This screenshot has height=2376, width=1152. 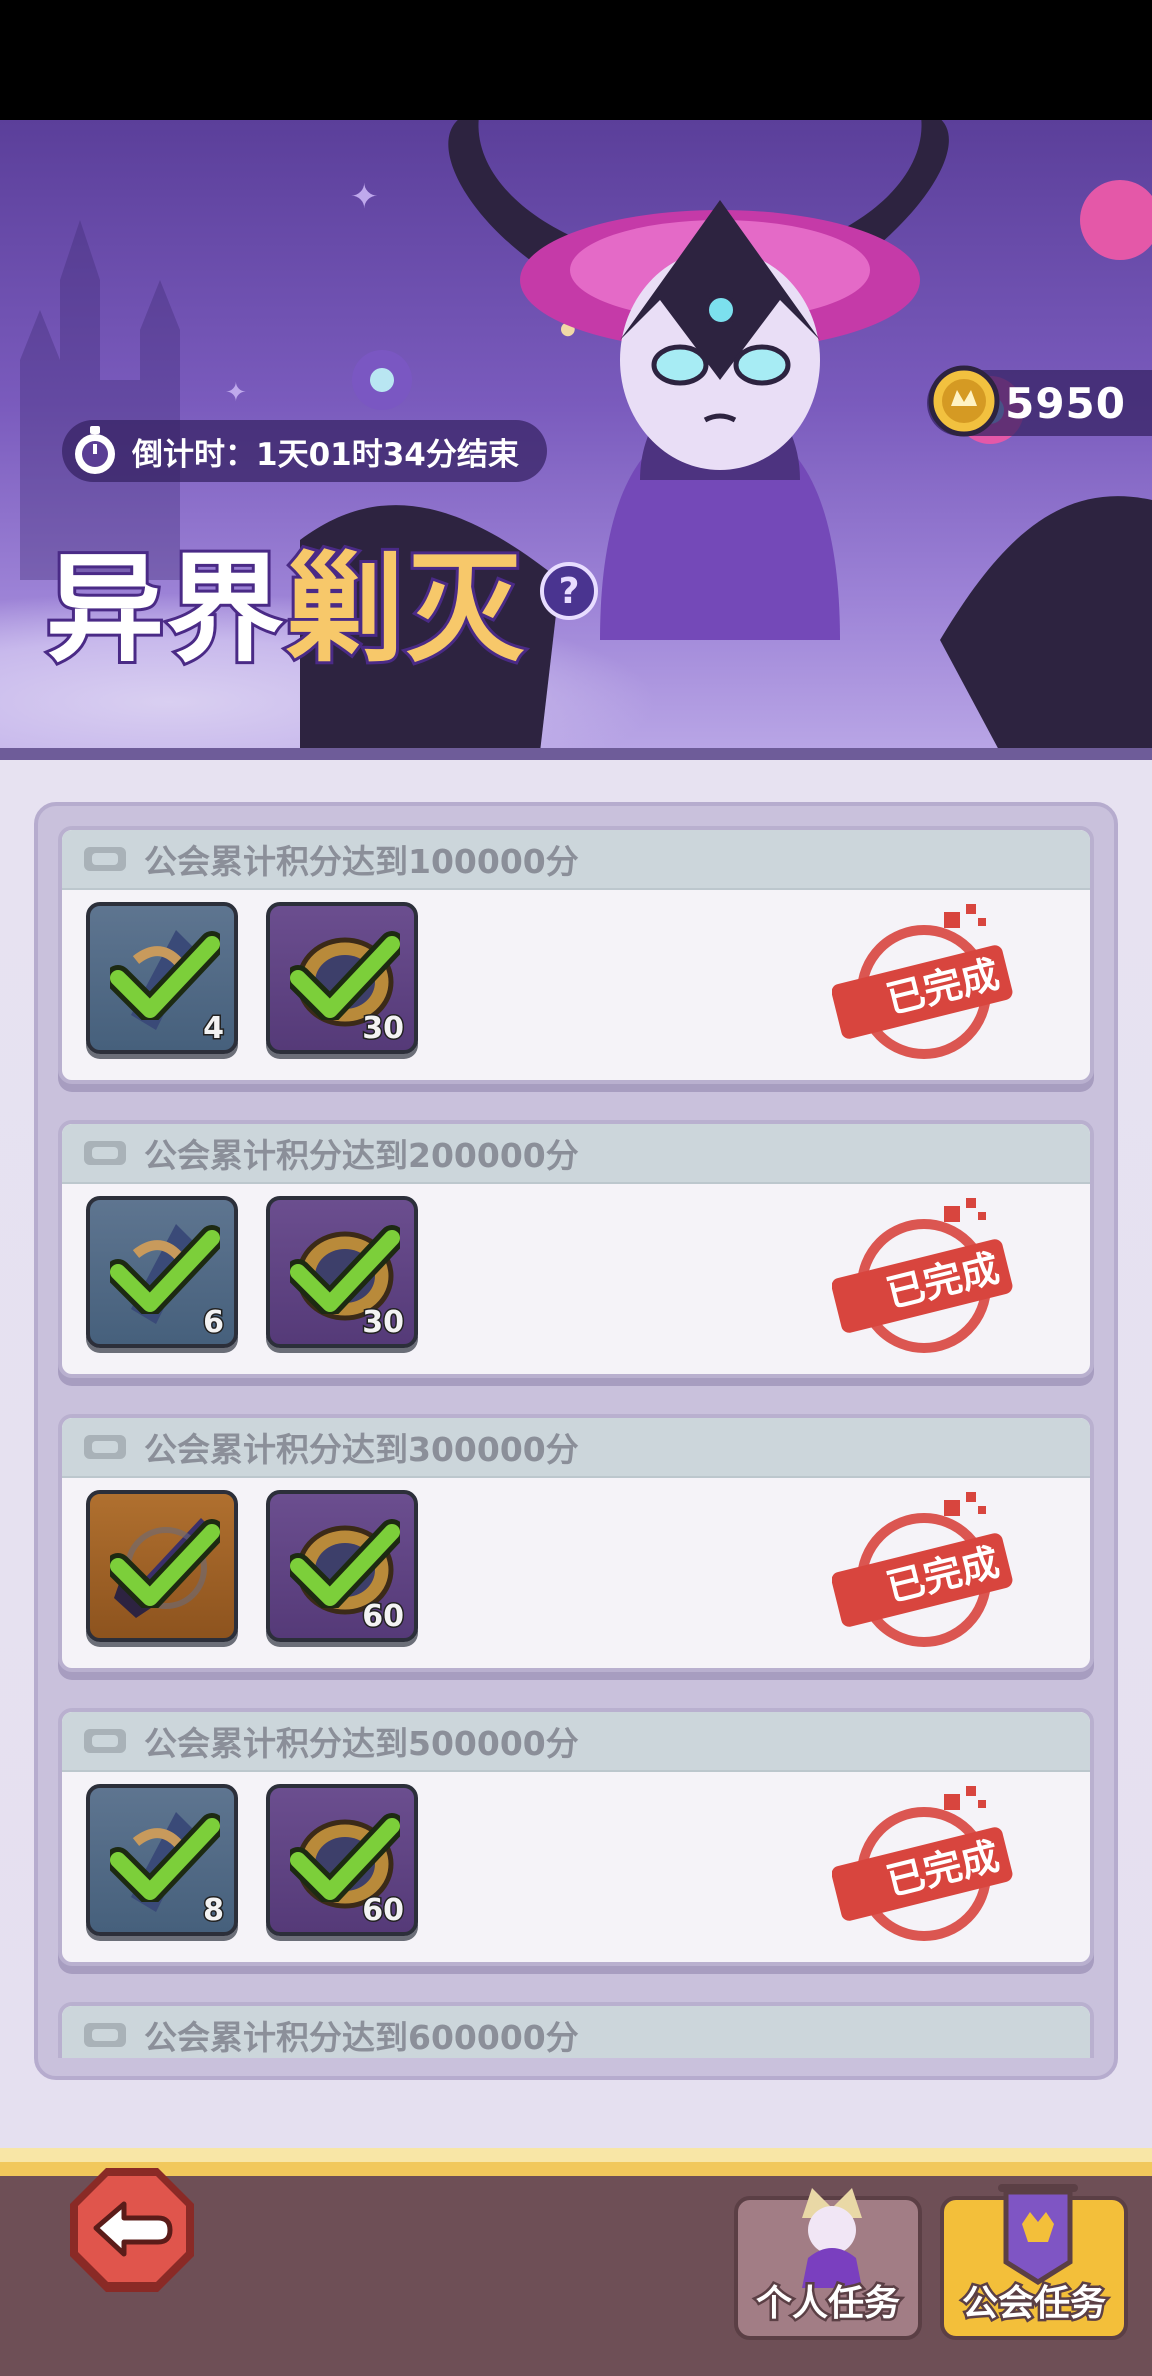 What do you see at coordinates (576, 60) in the screenshot?
I see `status-bar` at bounding box center [576, 60].